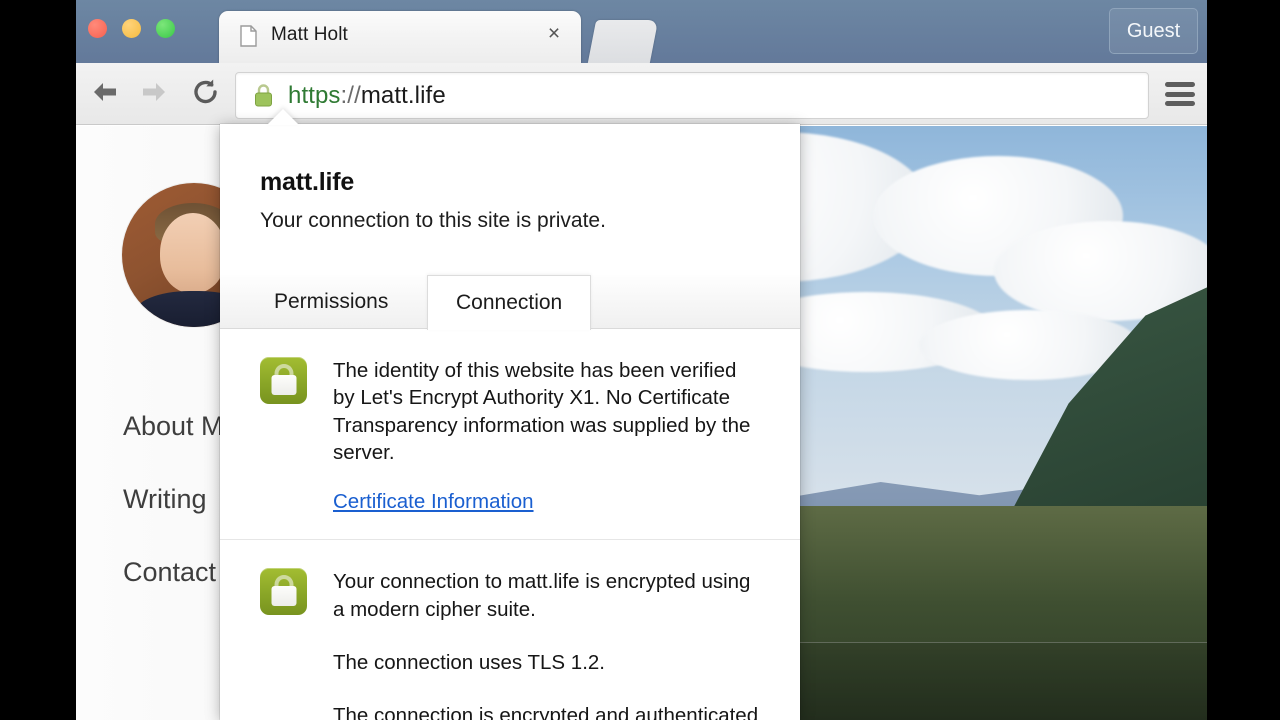 This screenshot has height=720, width=1280. Describe the element at coordinates (193, 253) in the screenshot. I see `avatar-face` at that location.